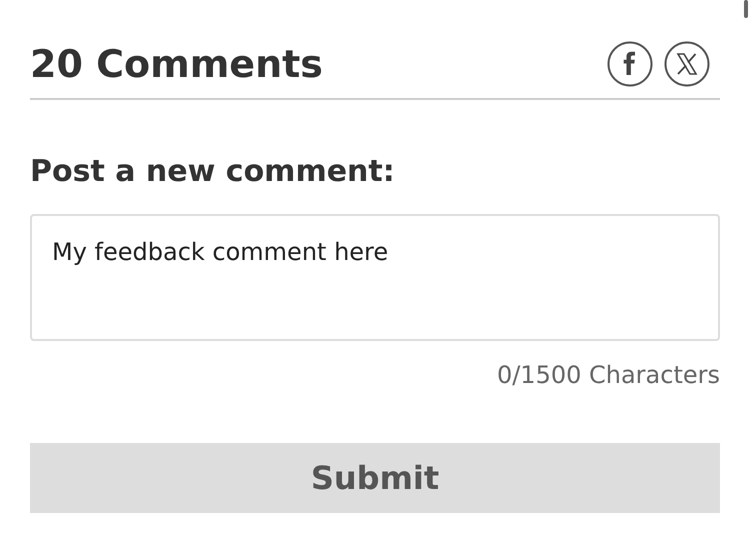  Describe the element at coordinates (176, 64) in the screenshot. I see `comments-title: 20 Comments` at that location.